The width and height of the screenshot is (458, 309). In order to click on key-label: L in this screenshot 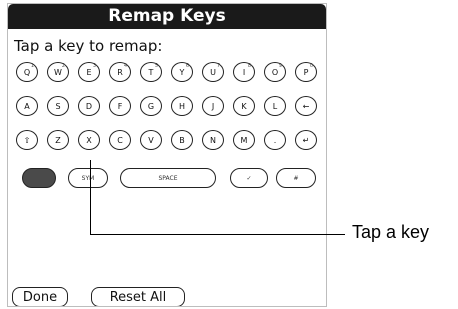, I will do `click(275, 106)`.